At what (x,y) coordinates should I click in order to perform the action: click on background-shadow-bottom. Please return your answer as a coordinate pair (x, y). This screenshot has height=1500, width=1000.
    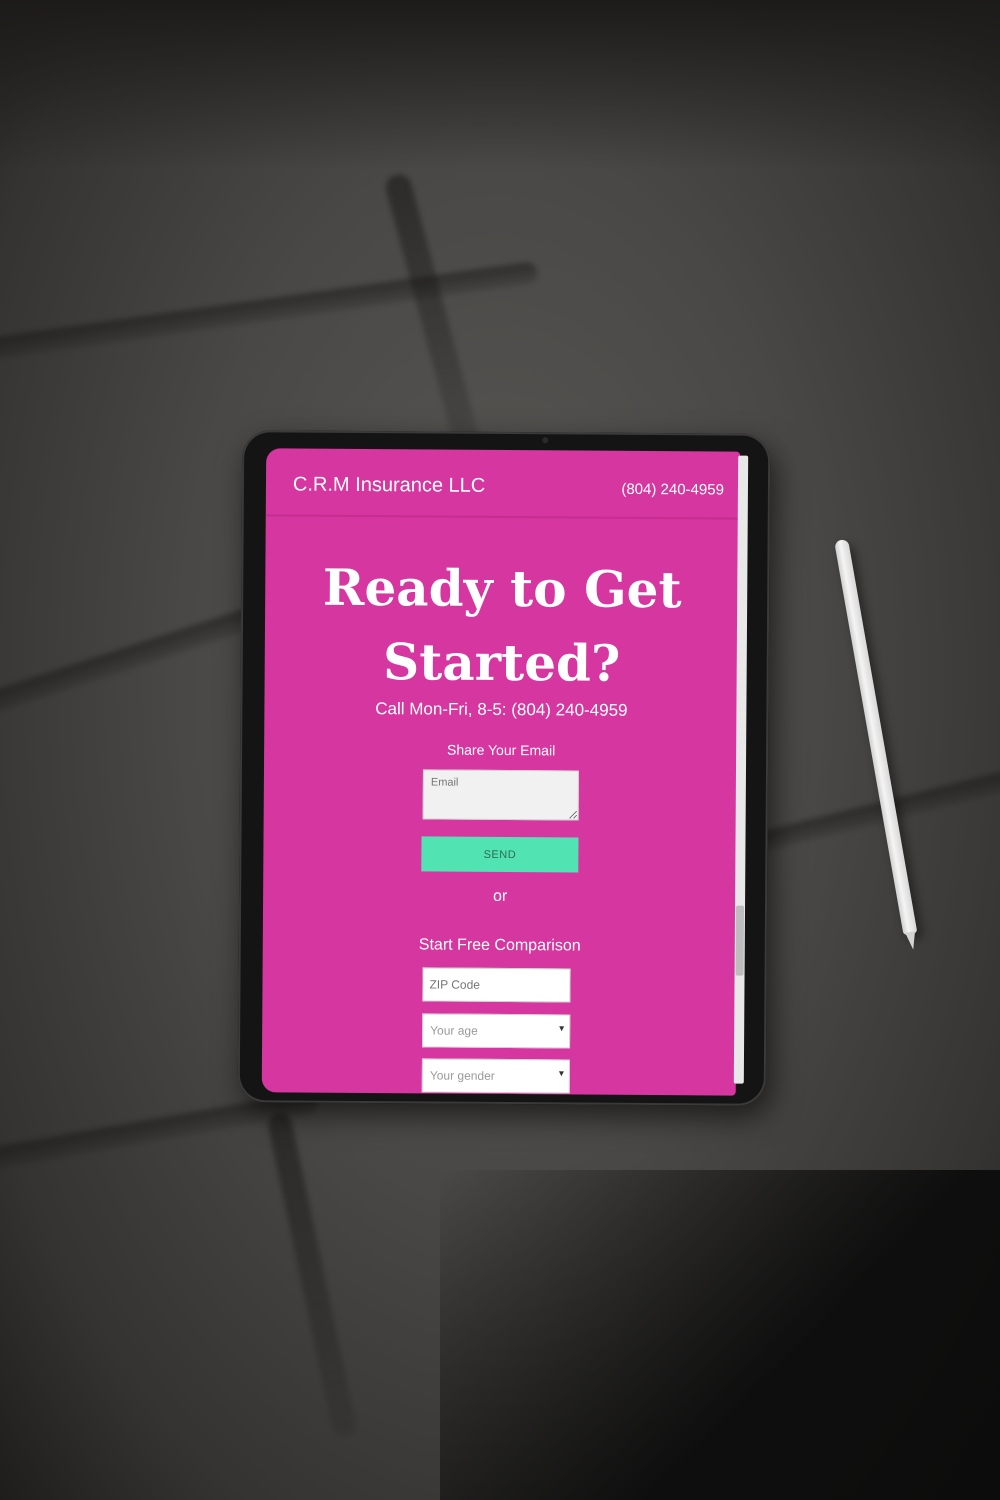
    Looking at the image, I should click on (720, 1335).